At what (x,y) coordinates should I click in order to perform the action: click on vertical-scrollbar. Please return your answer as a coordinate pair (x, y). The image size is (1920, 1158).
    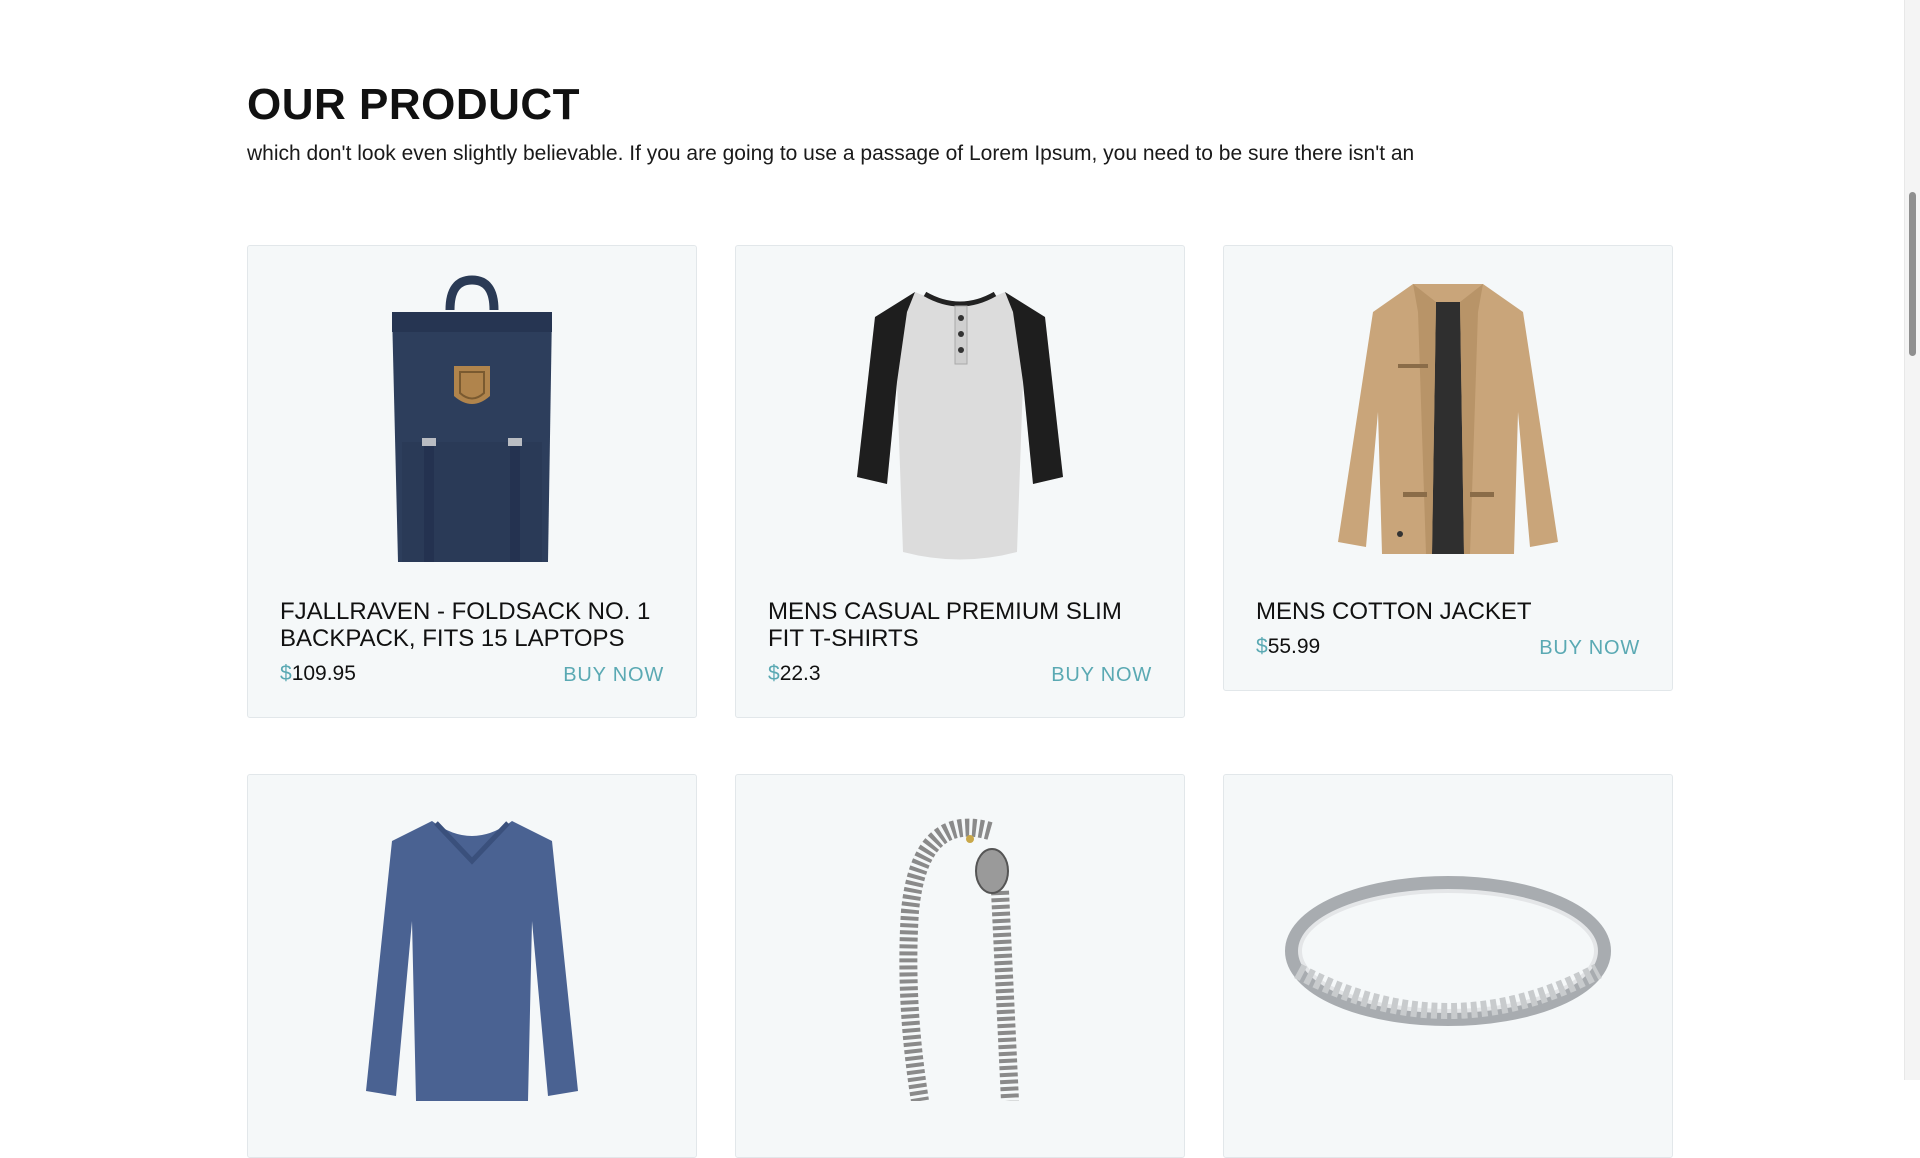
    Looking at the image, I should click on (1912, 540).